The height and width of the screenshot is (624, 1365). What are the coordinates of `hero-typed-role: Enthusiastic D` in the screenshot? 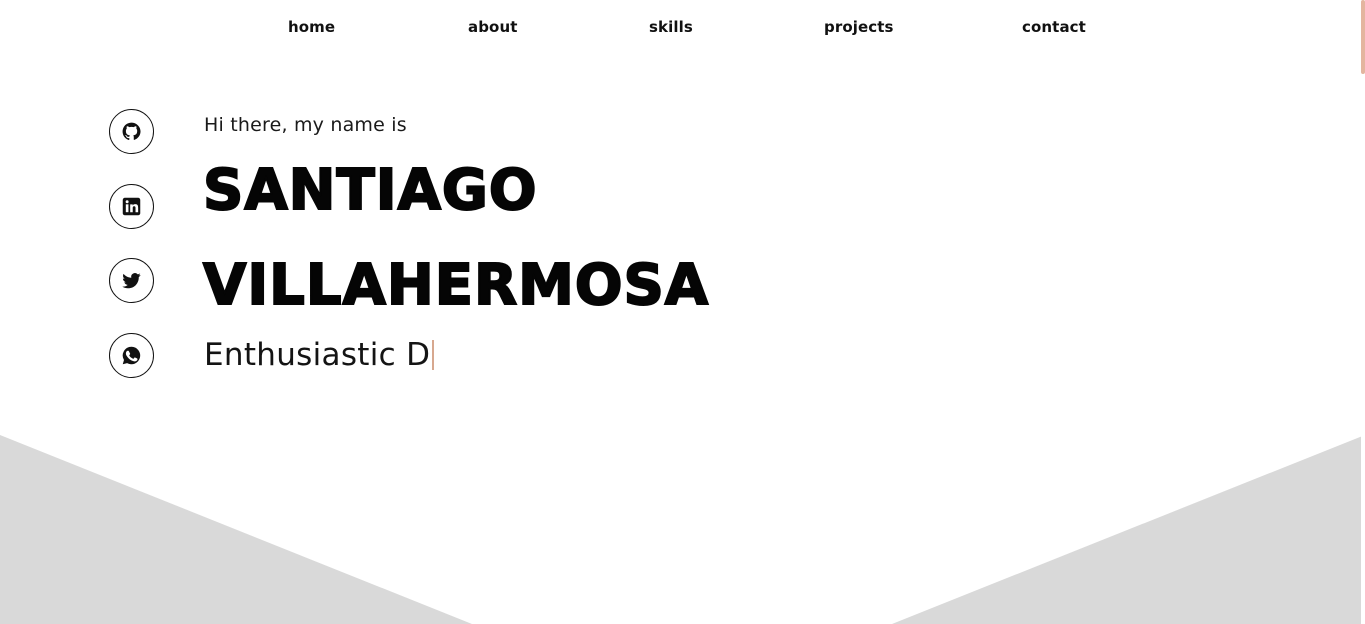 It's located at (319, 355).